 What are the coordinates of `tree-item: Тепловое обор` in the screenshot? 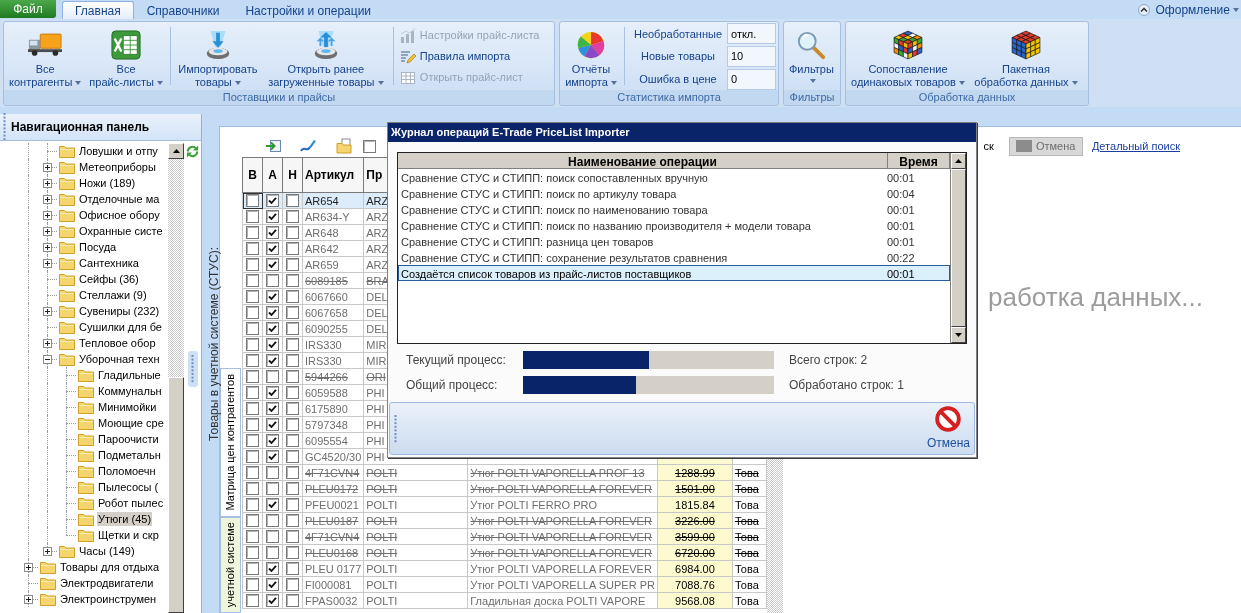 It's located at (117, 343).